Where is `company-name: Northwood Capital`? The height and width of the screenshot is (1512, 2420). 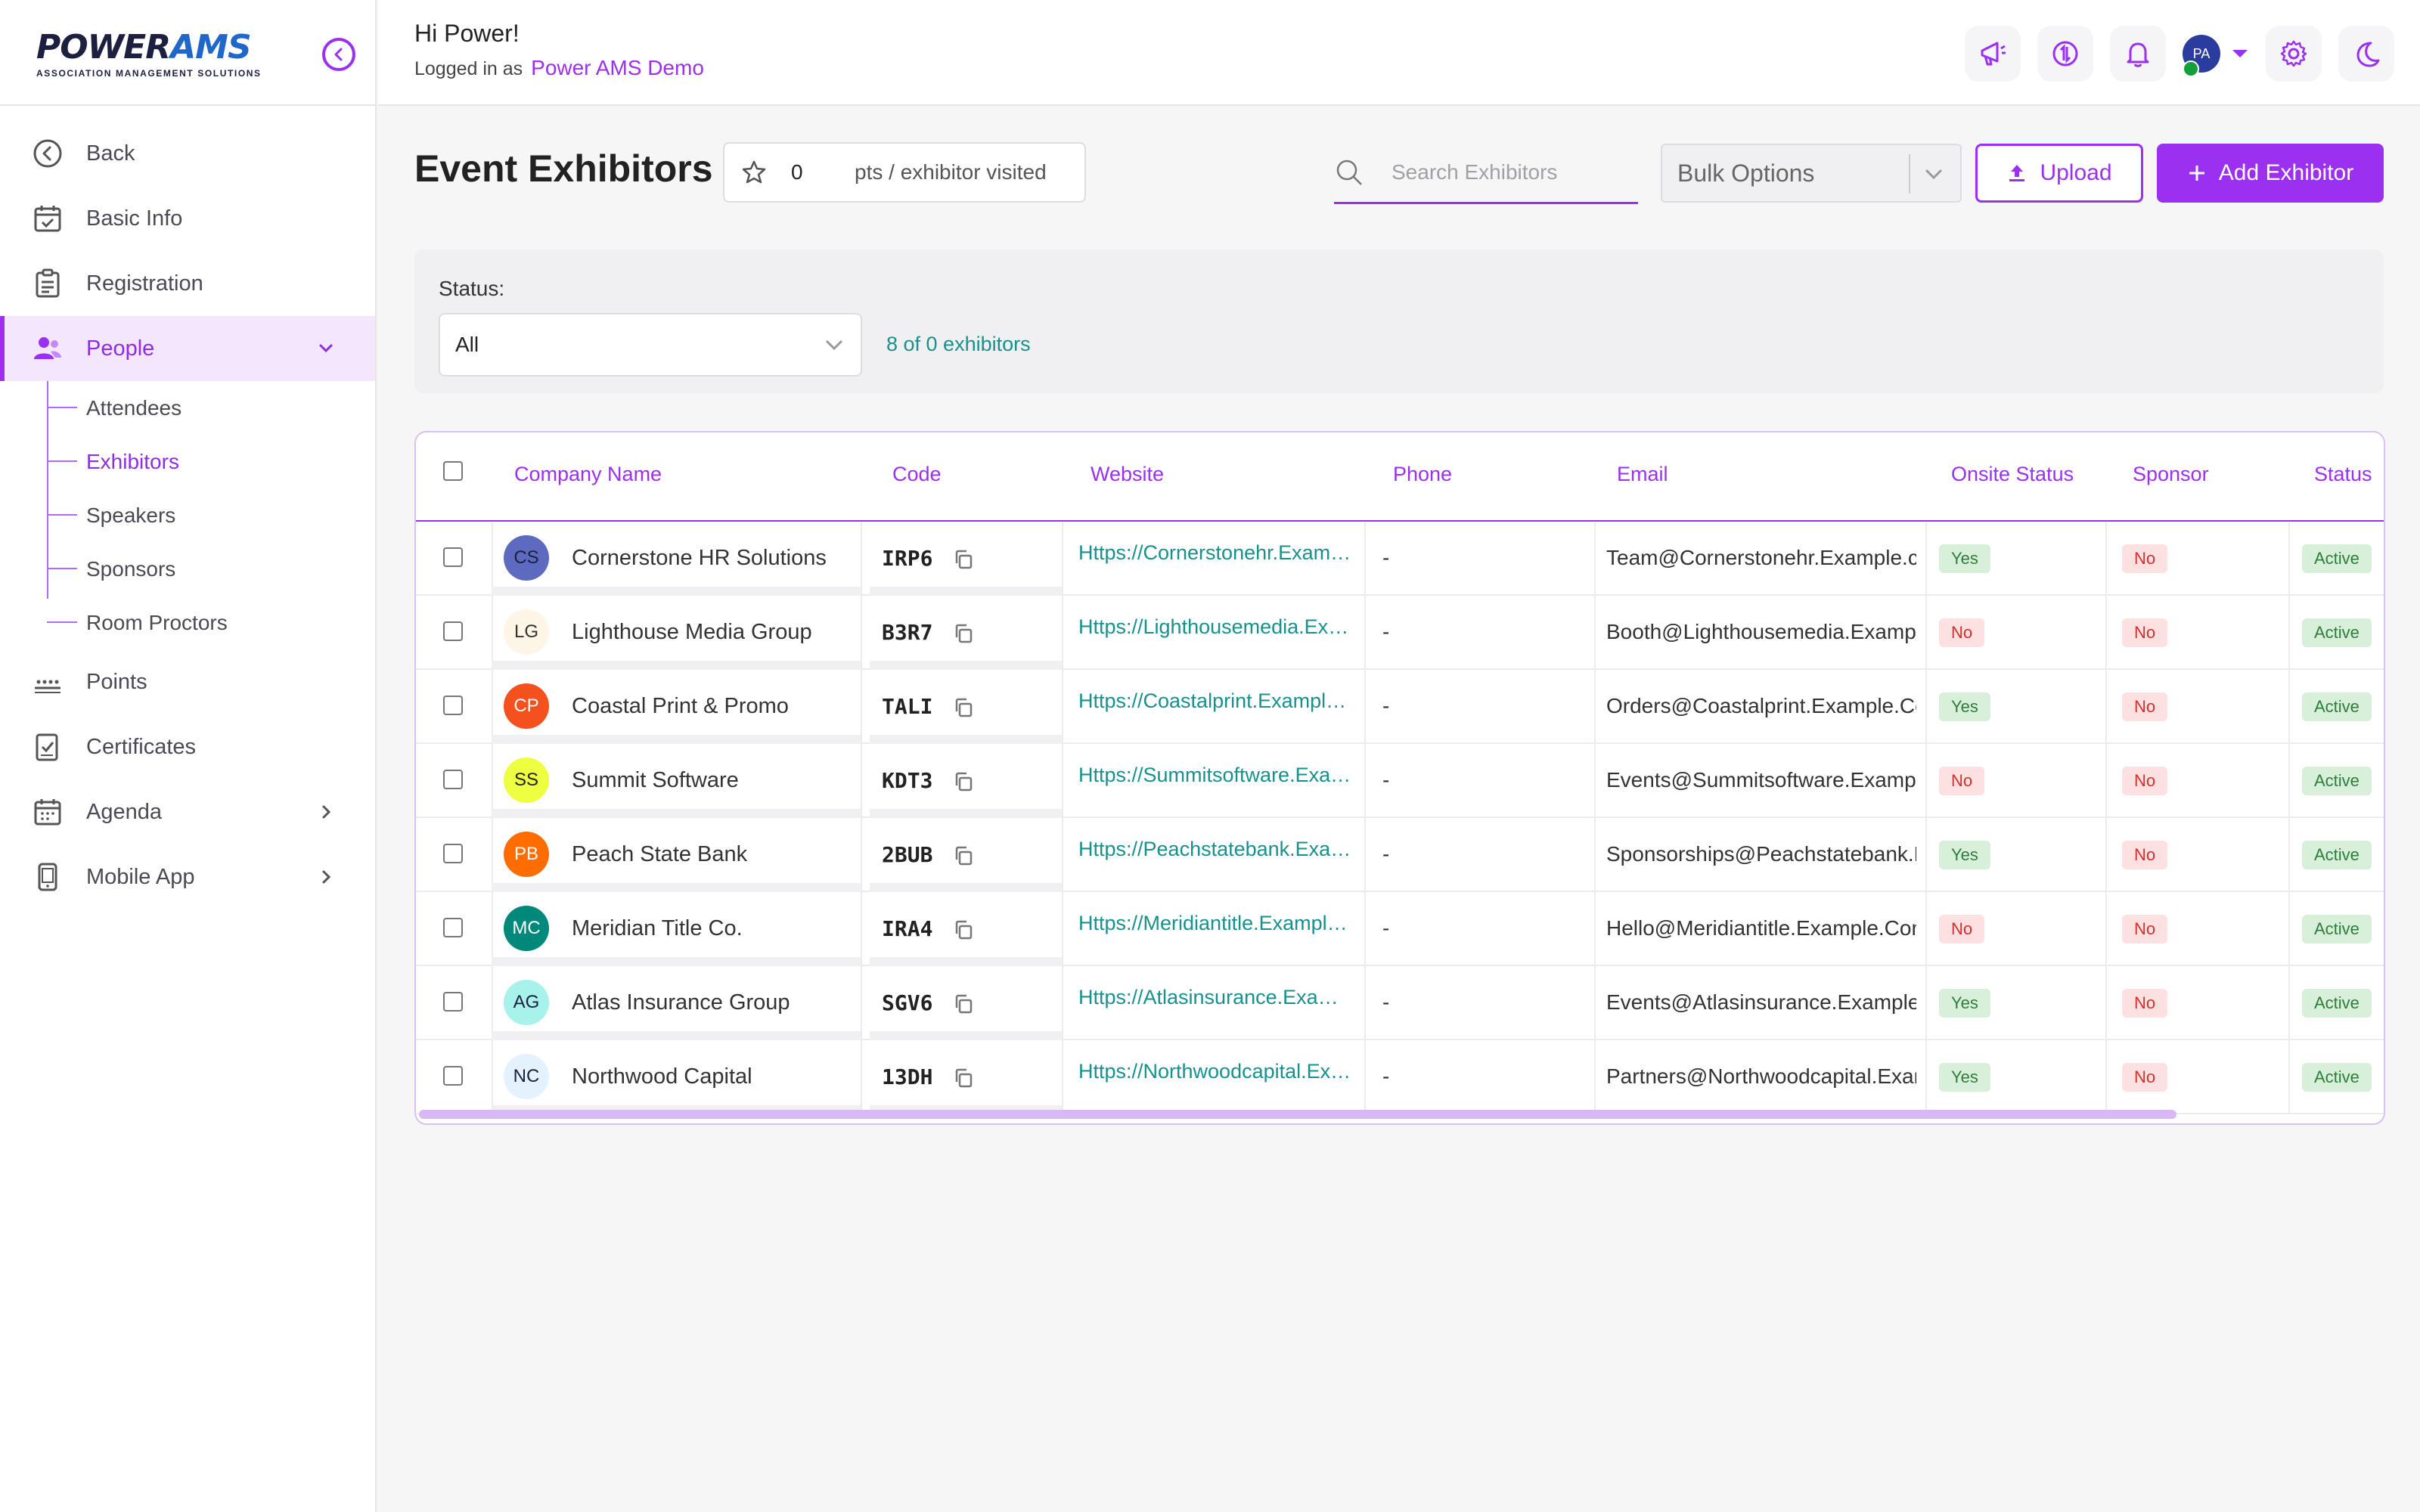 company-name: Northwood Capital is located at coordinates (662, 1076).